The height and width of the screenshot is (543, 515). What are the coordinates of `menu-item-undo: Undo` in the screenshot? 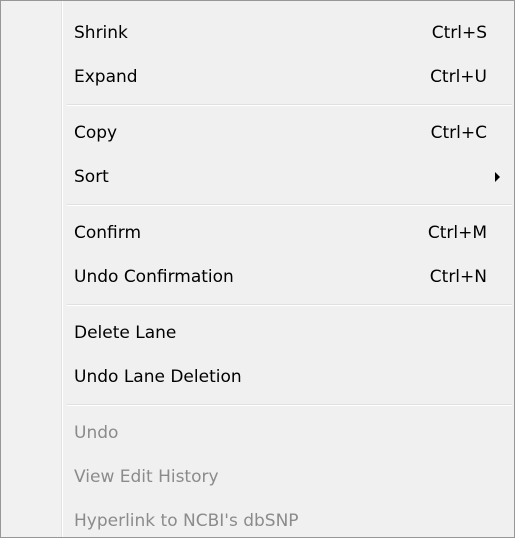 It's located at (257, 433).